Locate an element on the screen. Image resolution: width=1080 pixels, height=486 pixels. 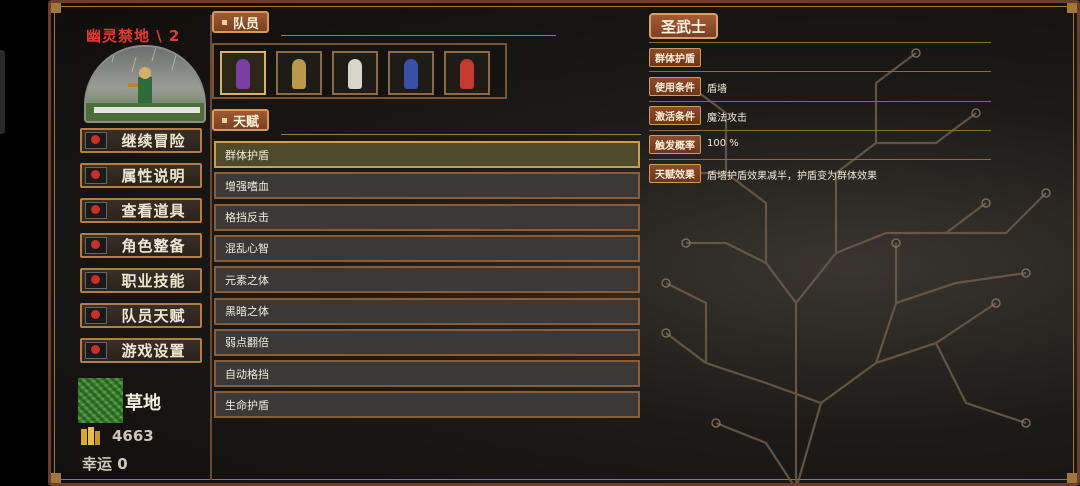
game-settings-button: 游戏设置 is located at coordinates (141, 350).